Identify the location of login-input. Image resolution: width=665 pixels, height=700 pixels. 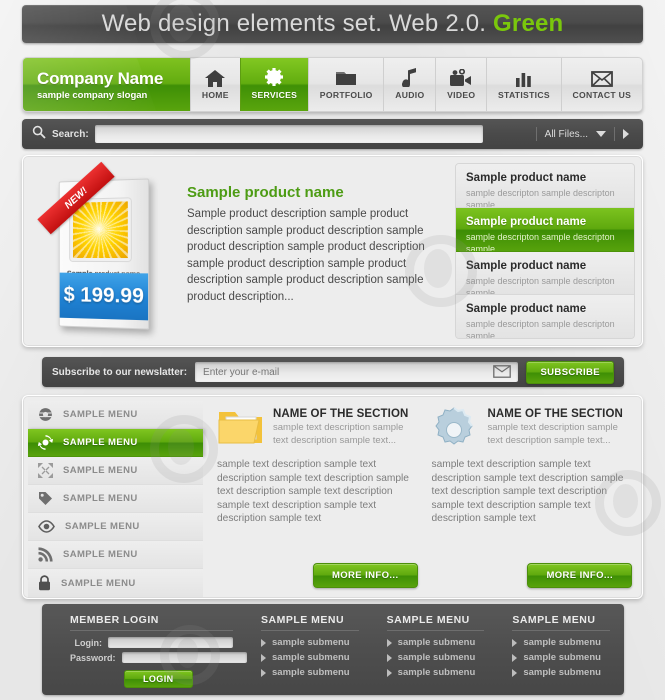
(170, 642).